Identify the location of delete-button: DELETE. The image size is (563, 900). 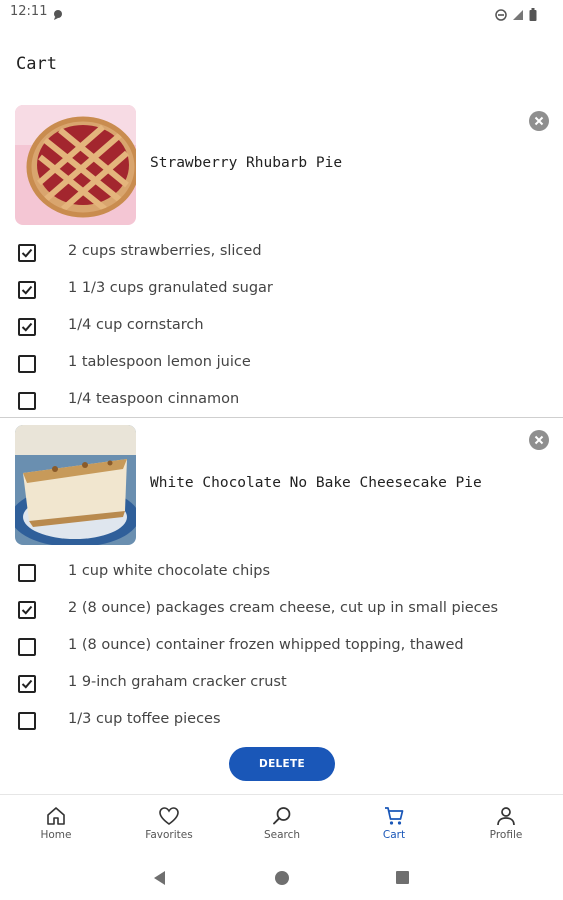
(282, 764).